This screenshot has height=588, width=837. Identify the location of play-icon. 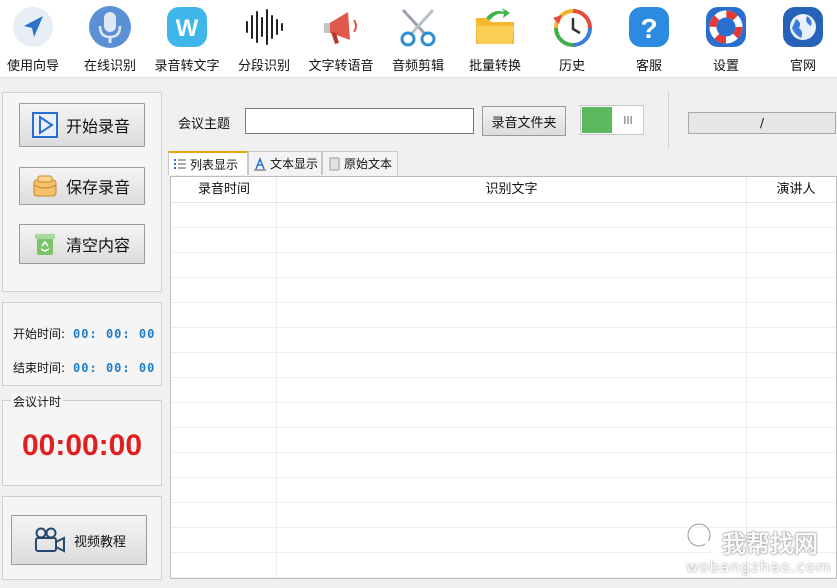
(45, 125).